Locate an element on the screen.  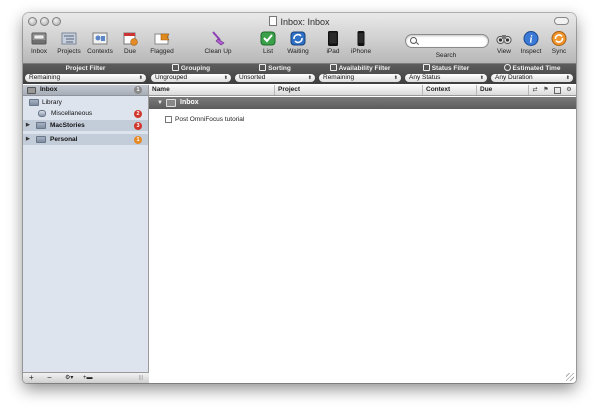
toolbar-flagged-button: Flagged is located at coordinates (162, 43).